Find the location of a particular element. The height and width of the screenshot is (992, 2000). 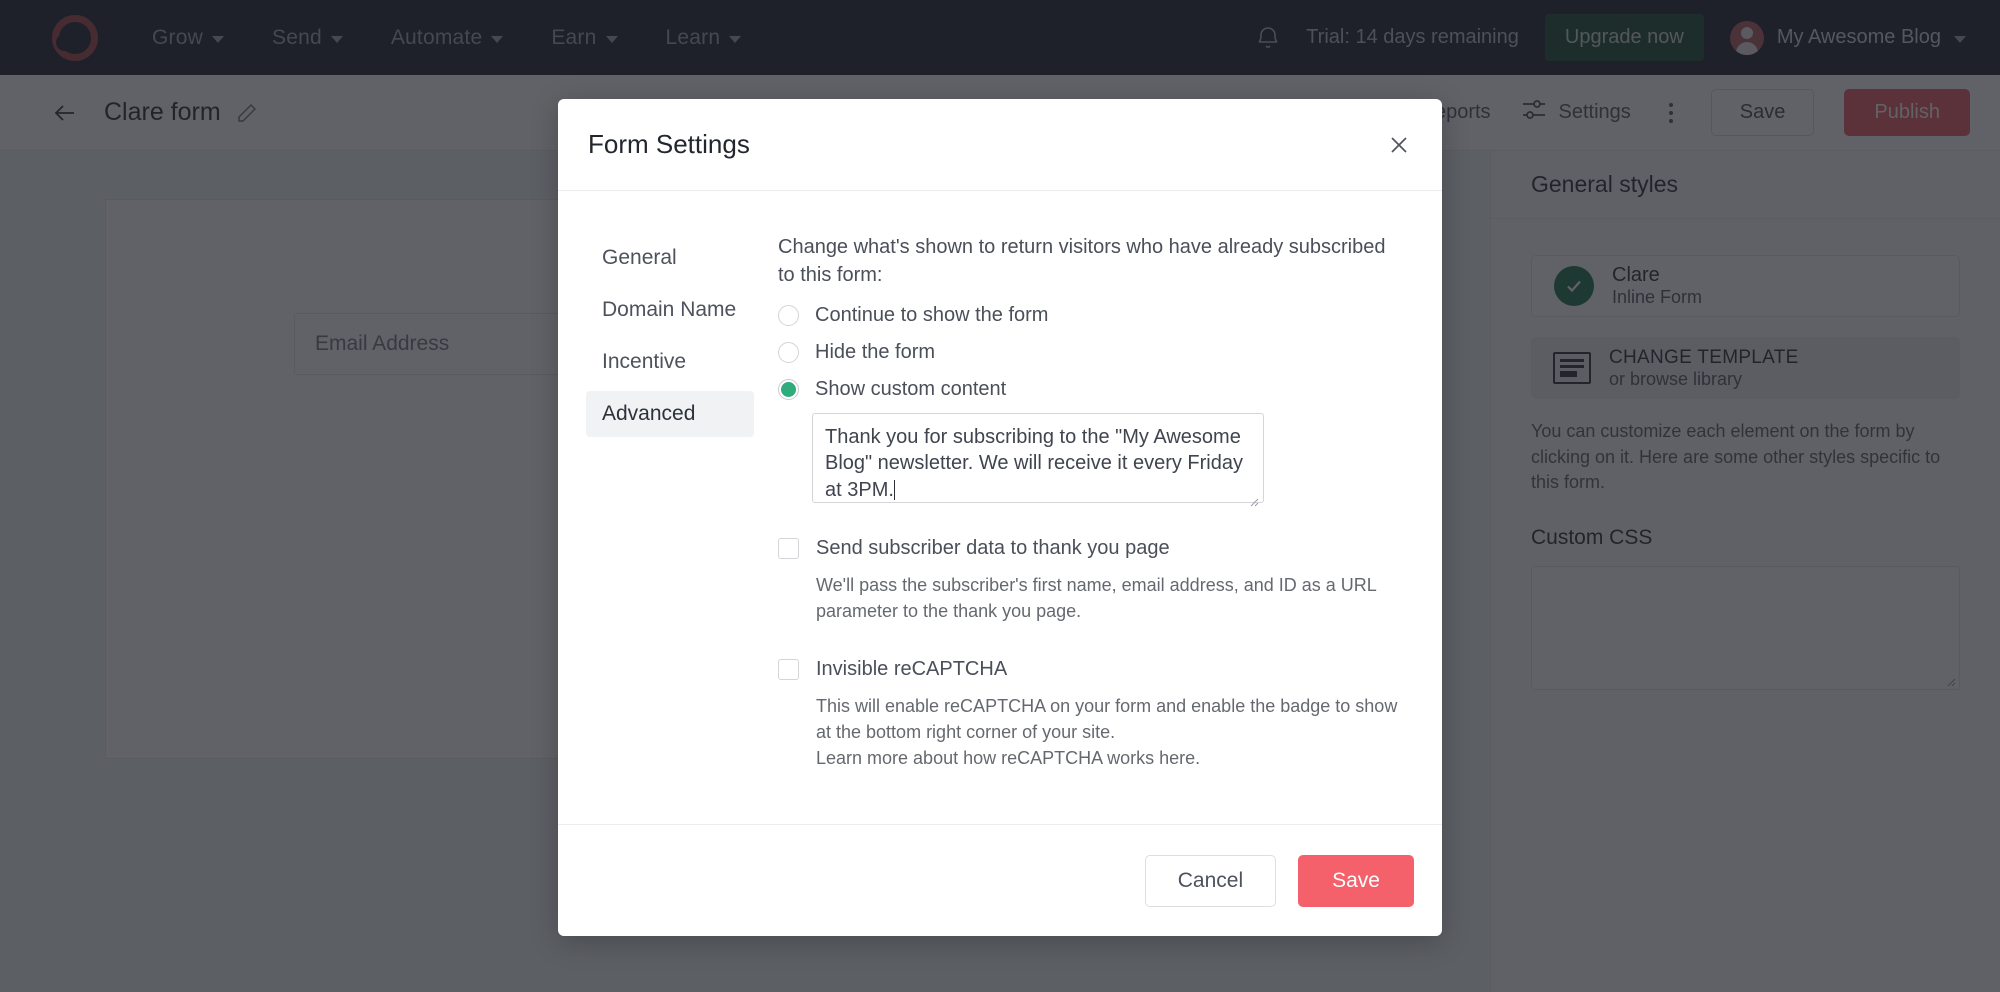

dialog-header: Form Settings is located at coordinates (1000, 145).